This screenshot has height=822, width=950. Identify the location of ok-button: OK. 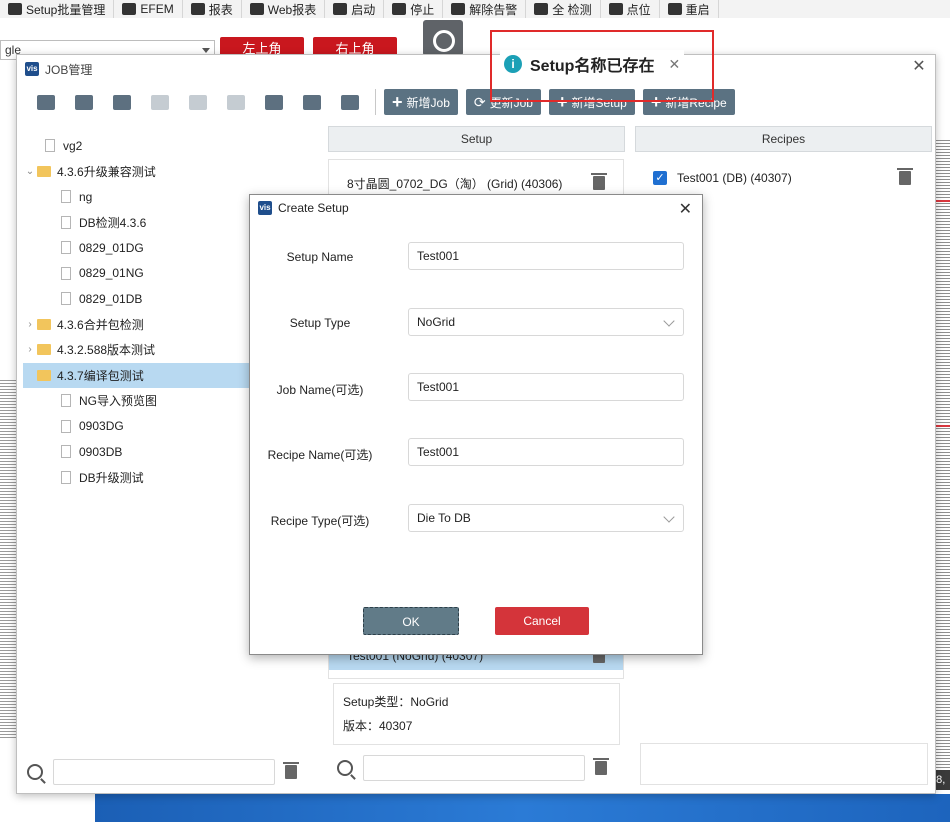
(411, 621).